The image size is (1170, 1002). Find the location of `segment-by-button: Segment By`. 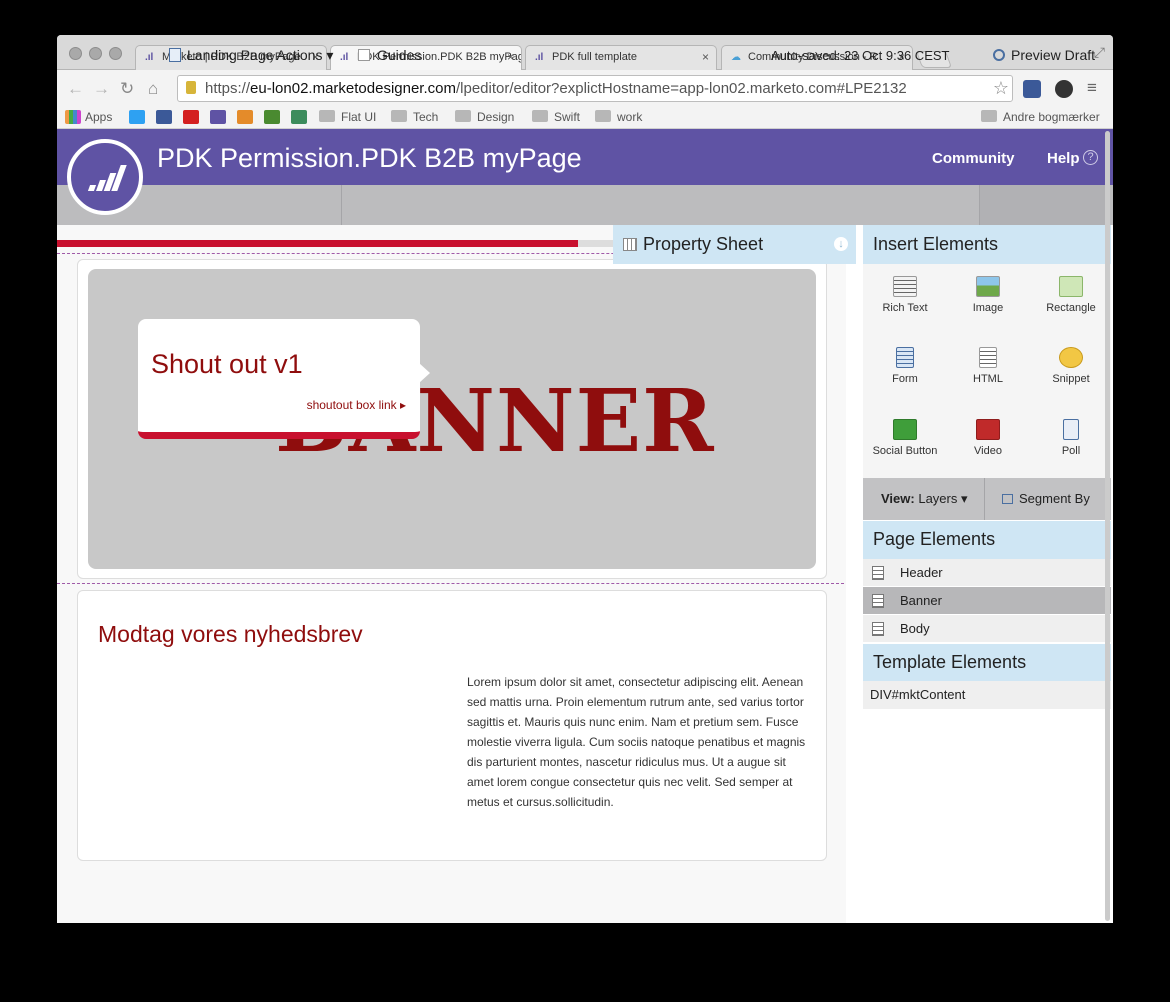

segment-by-button: Segment By is located at coordinates (1046, 498).